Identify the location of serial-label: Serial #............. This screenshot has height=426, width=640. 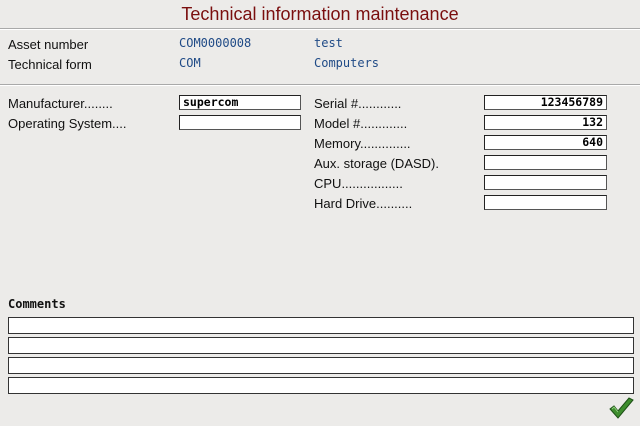
(358, 103).